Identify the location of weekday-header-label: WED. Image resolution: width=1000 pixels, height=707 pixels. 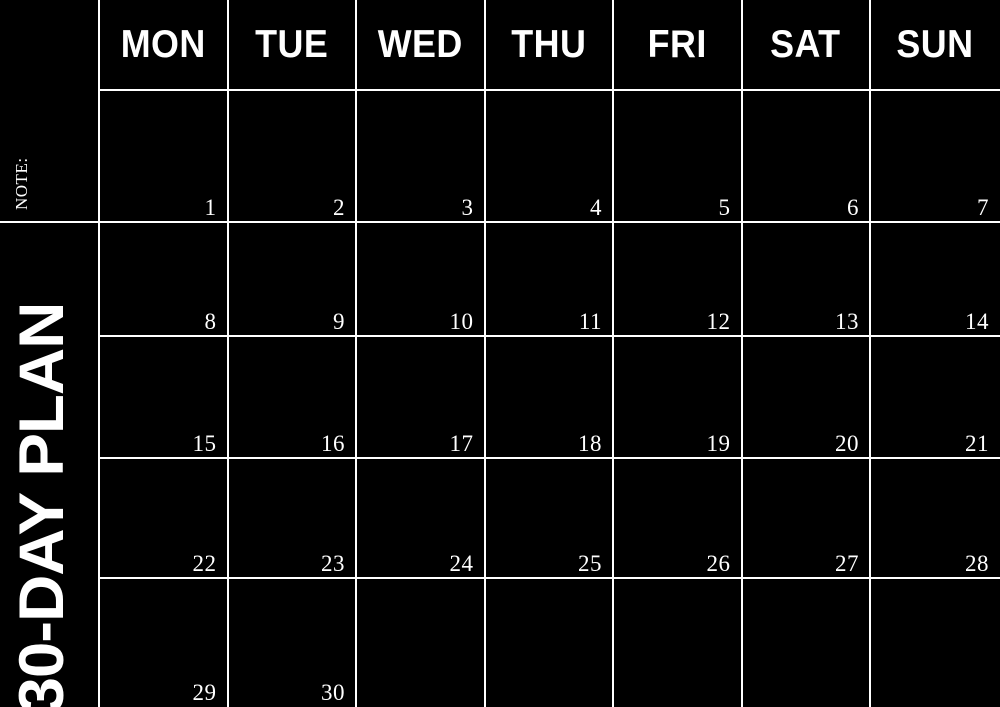
(420, 44).